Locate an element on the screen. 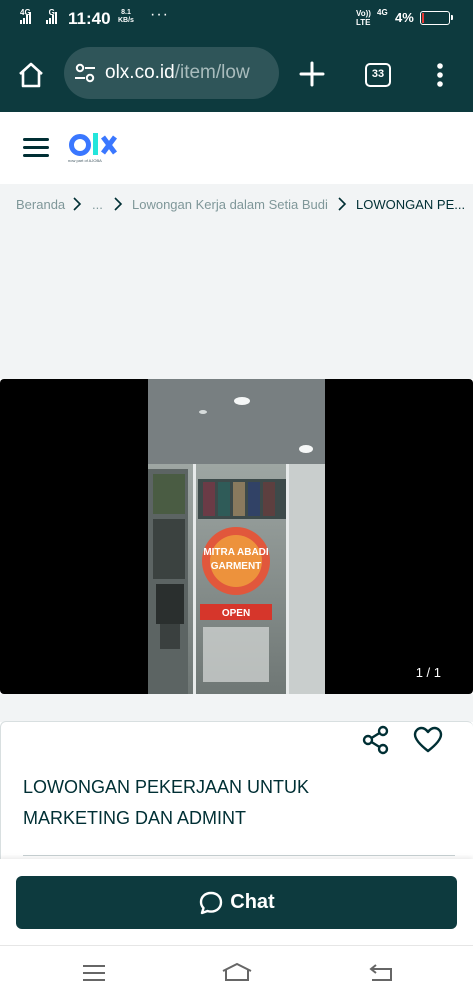  status-time: 11:40 is located at coordinates (89, 18).